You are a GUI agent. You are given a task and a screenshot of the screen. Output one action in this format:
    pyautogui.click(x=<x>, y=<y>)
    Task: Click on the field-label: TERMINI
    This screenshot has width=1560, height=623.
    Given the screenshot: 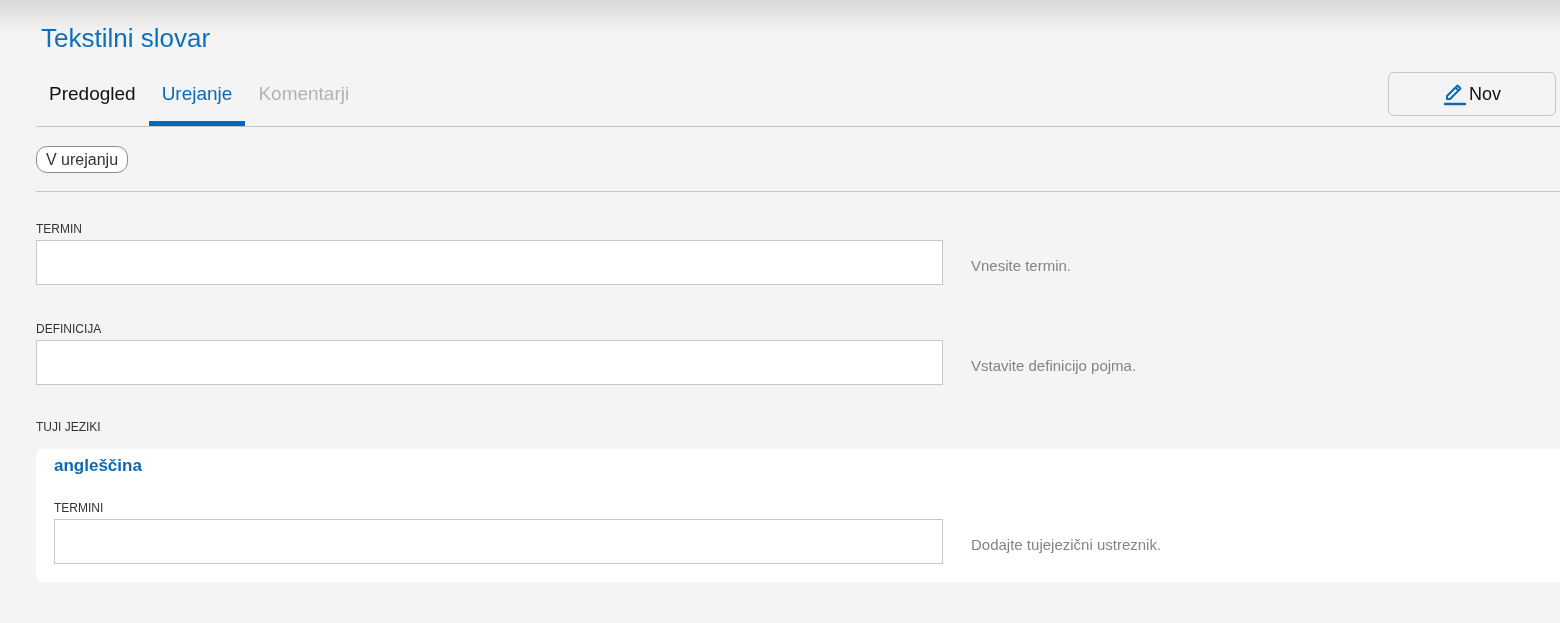 What is the action you would take?
    pyautogui.click(x=79, y=508)
    